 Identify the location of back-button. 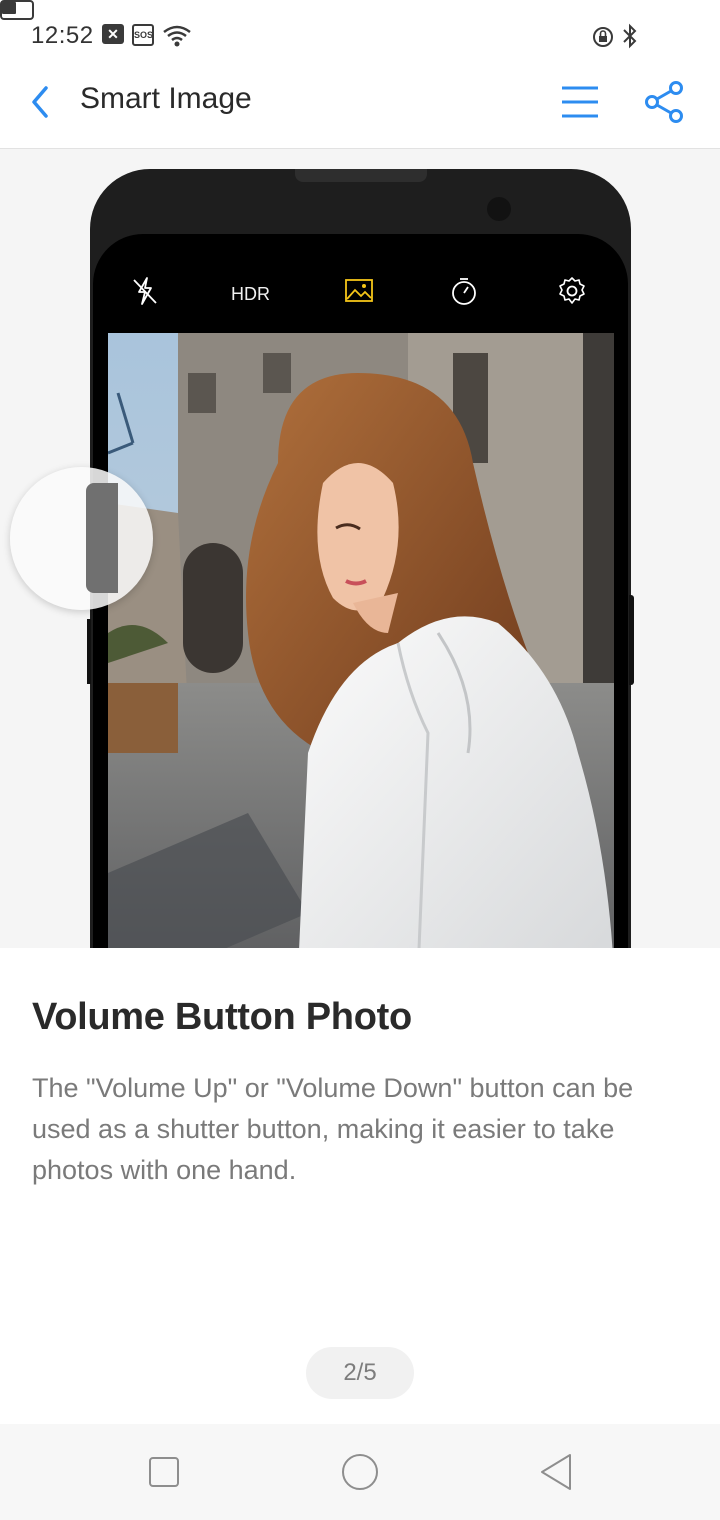
(42, 102).